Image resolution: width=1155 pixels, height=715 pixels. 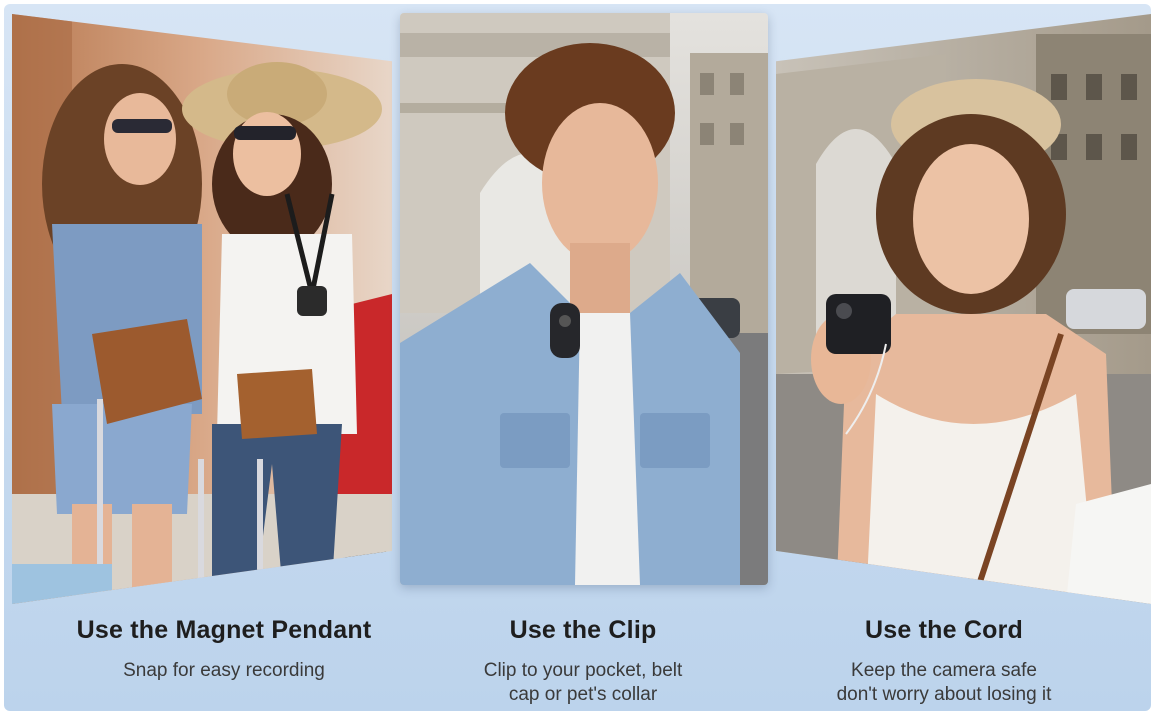 I want to click on caption-title: Use the Clip, so click(x=583, y=630).